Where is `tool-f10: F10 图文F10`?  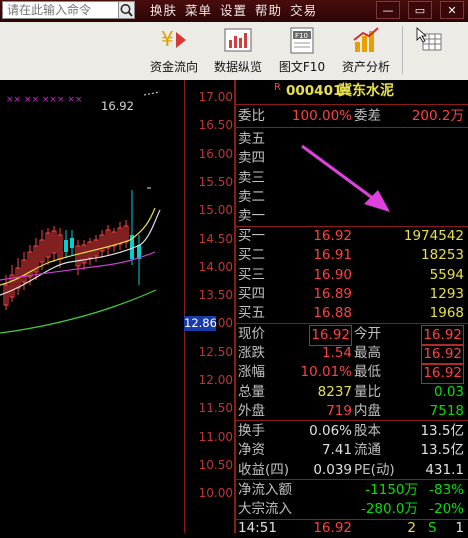 tool-f10: F10 图文F10 is located at coordinates (302, 52).